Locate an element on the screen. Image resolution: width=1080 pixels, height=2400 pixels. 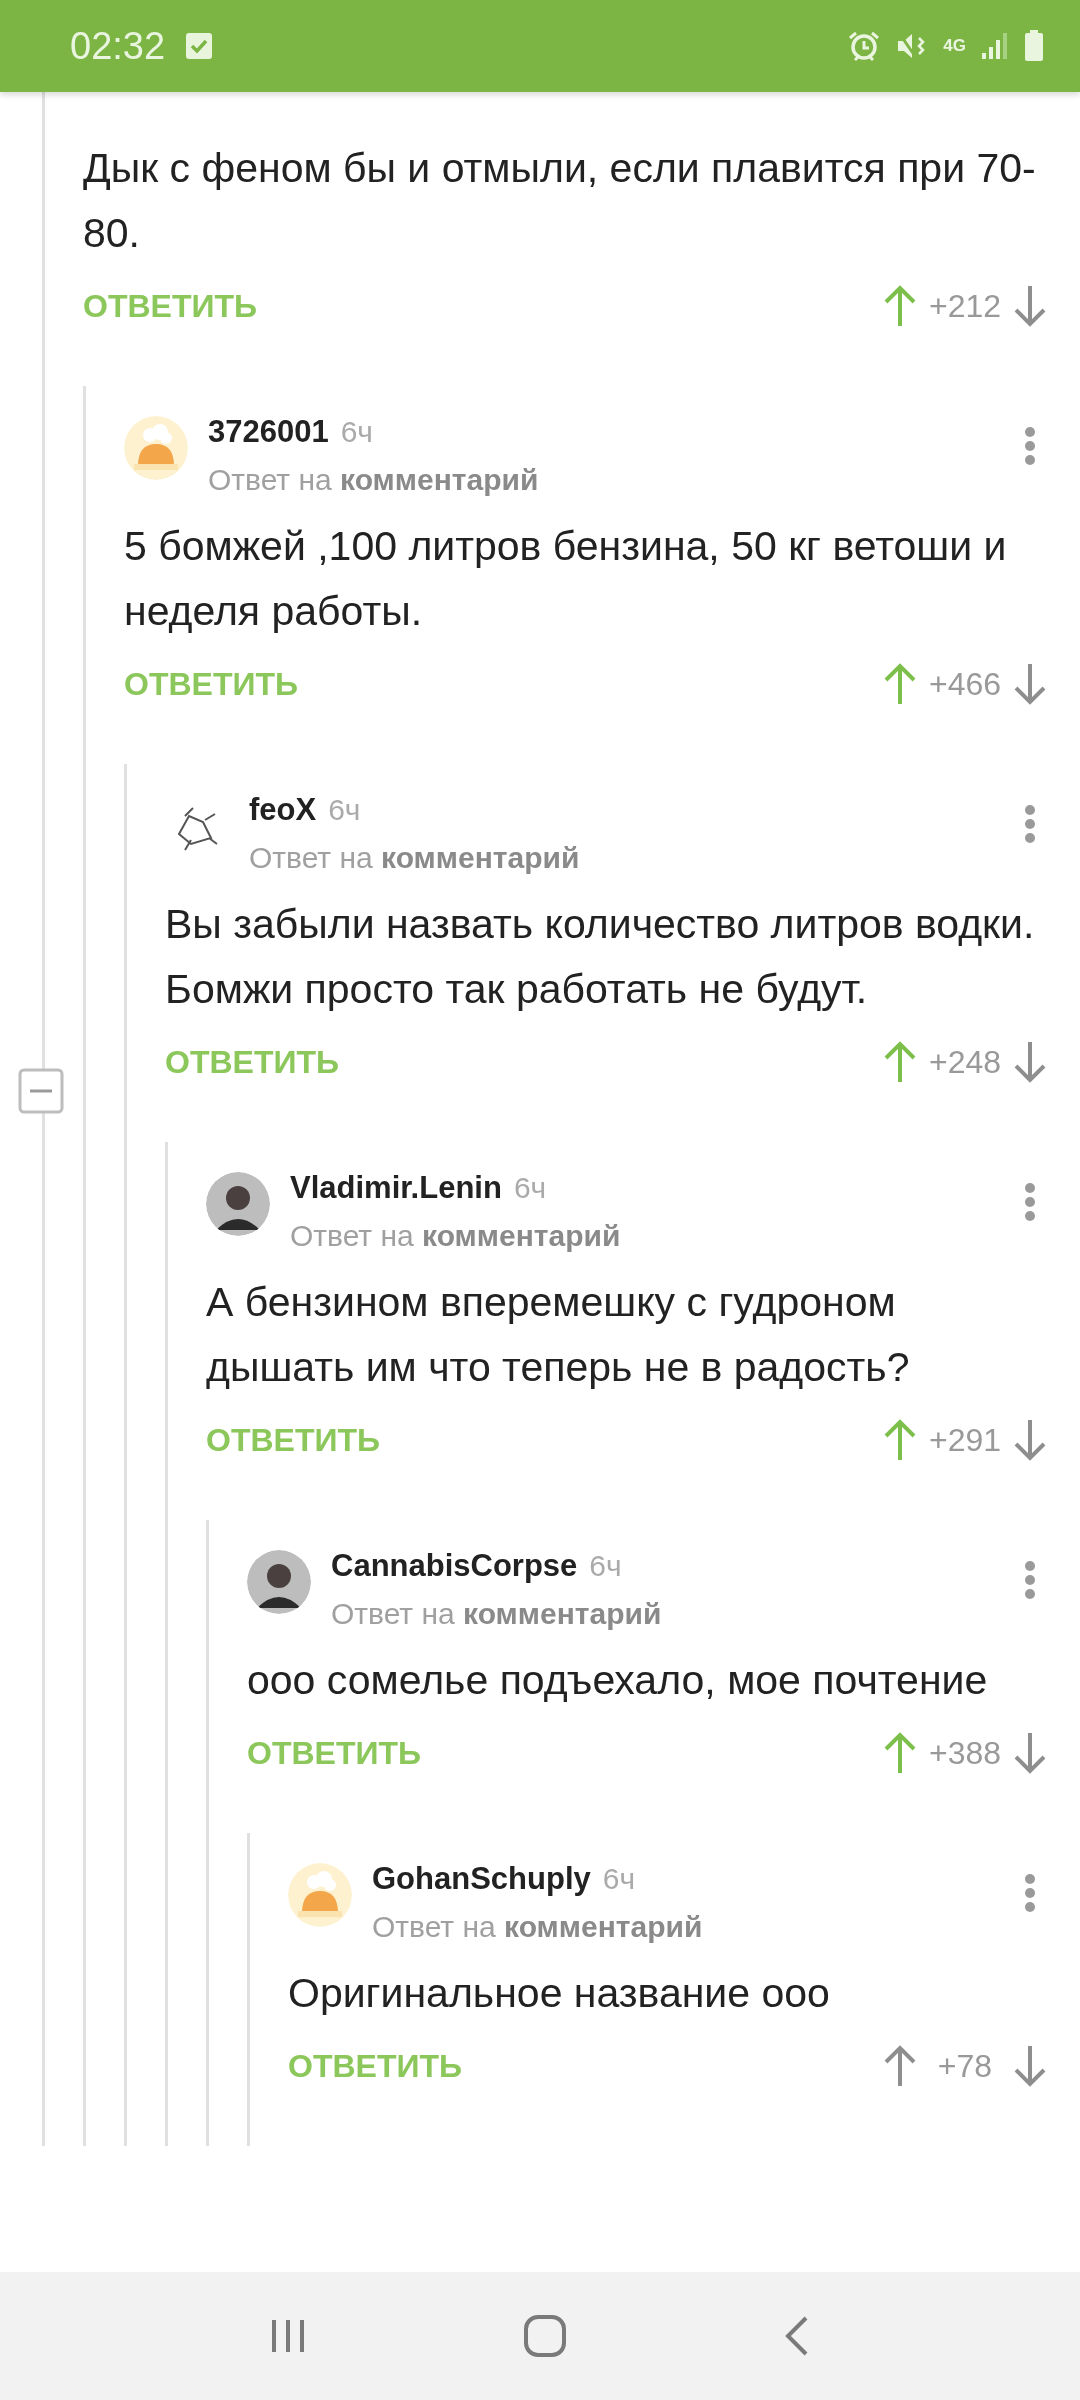
comment-text: Дык с феном бы и отмыли, если плавится при 70-80. is located at coordinates (560, 201).